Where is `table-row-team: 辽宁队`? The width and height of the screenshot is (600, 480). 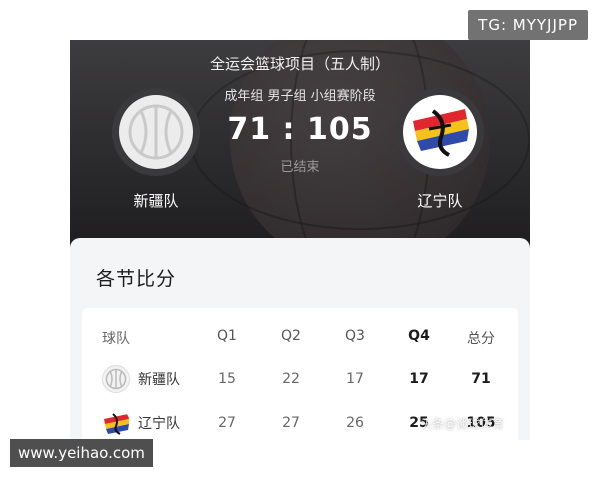
table-row-team: 辽宁队 is located at coordinates (141, 423).